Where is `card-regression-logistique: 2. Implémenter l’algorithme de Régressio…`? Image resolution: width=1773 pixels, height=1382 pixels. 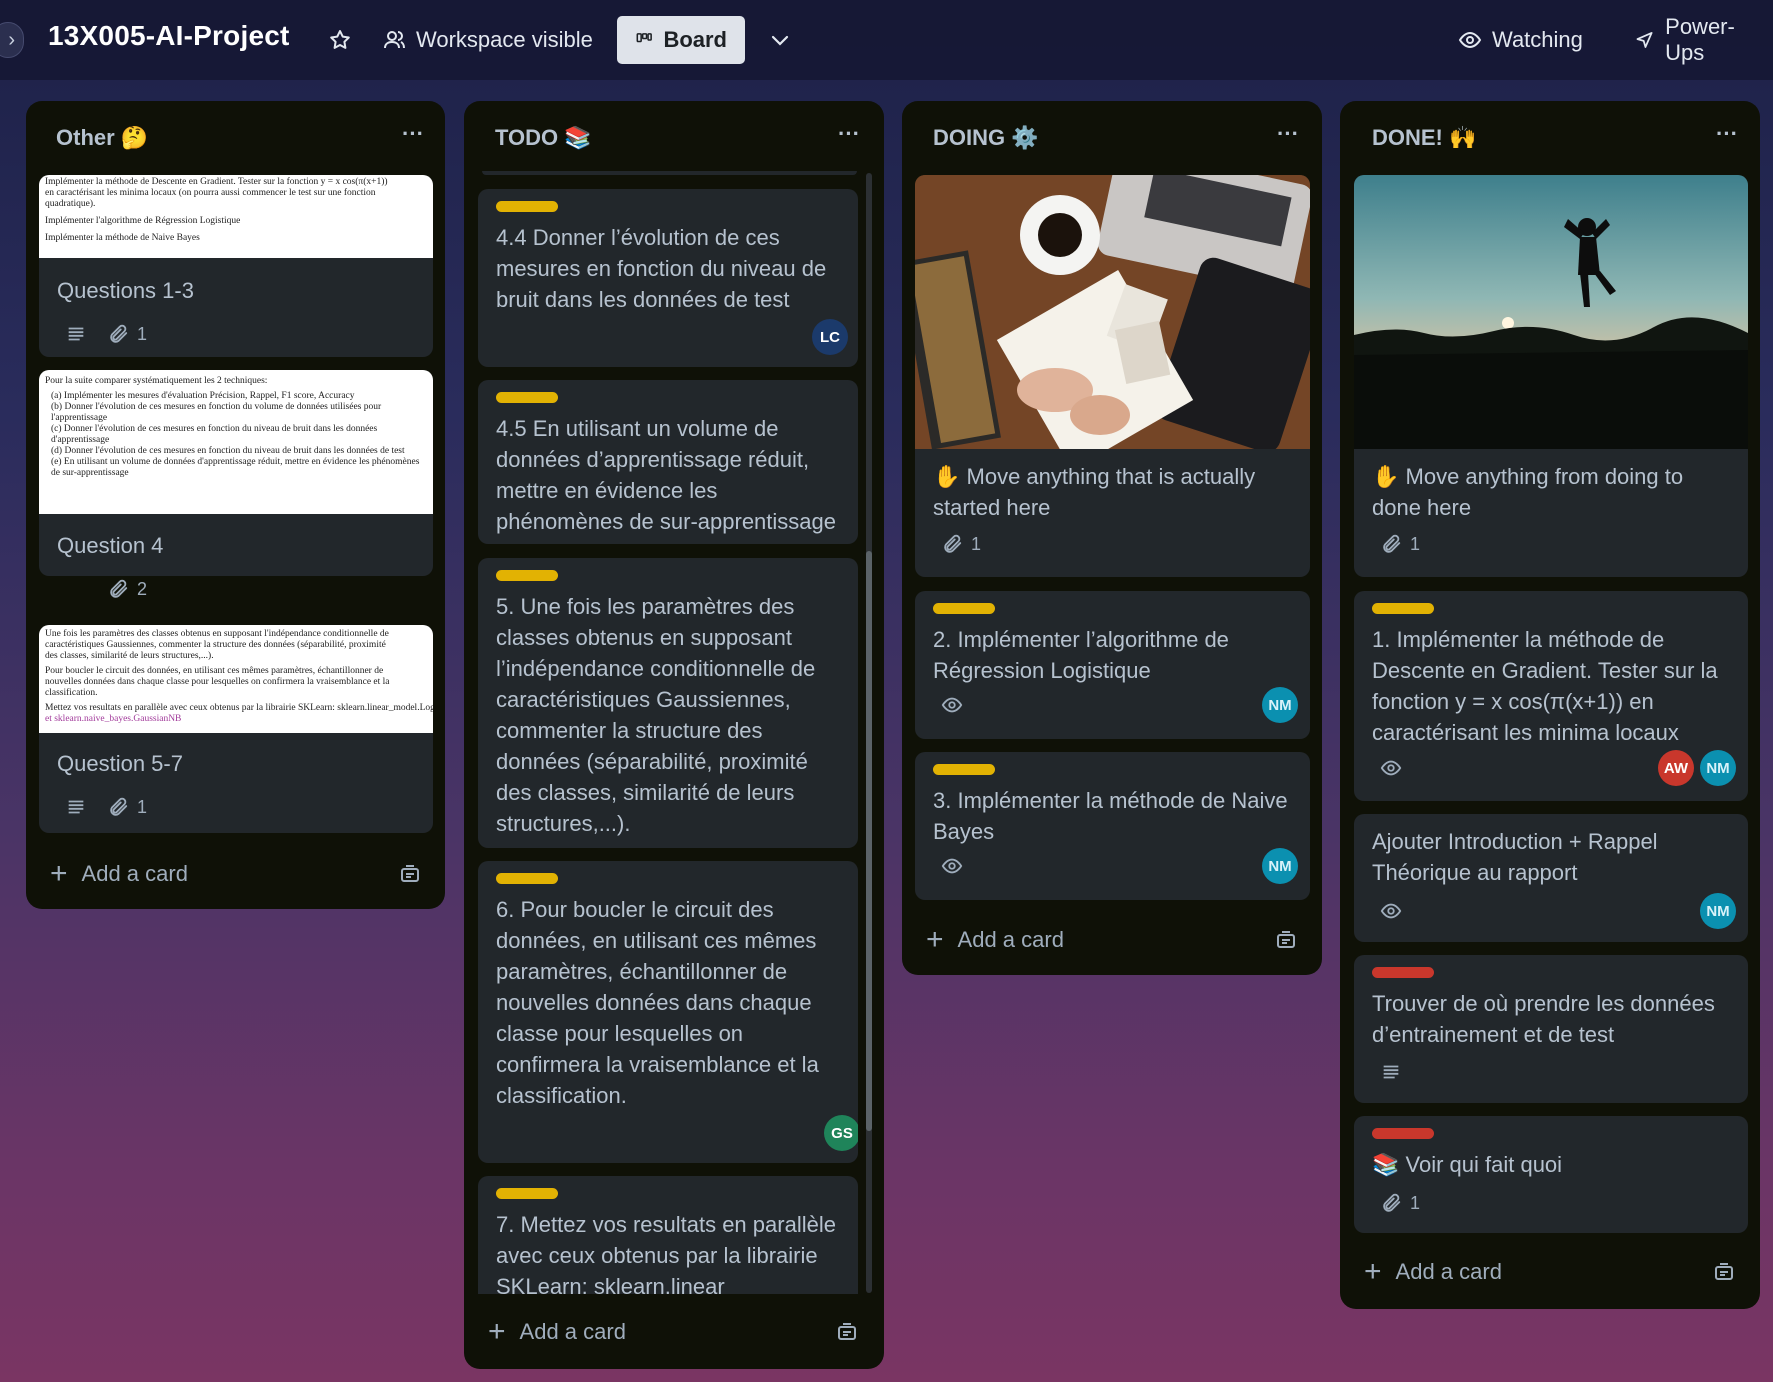
card-regression-logistique: 2. Implémenter l’algorithme de Régressio… is located at coordinates (1112, 665).